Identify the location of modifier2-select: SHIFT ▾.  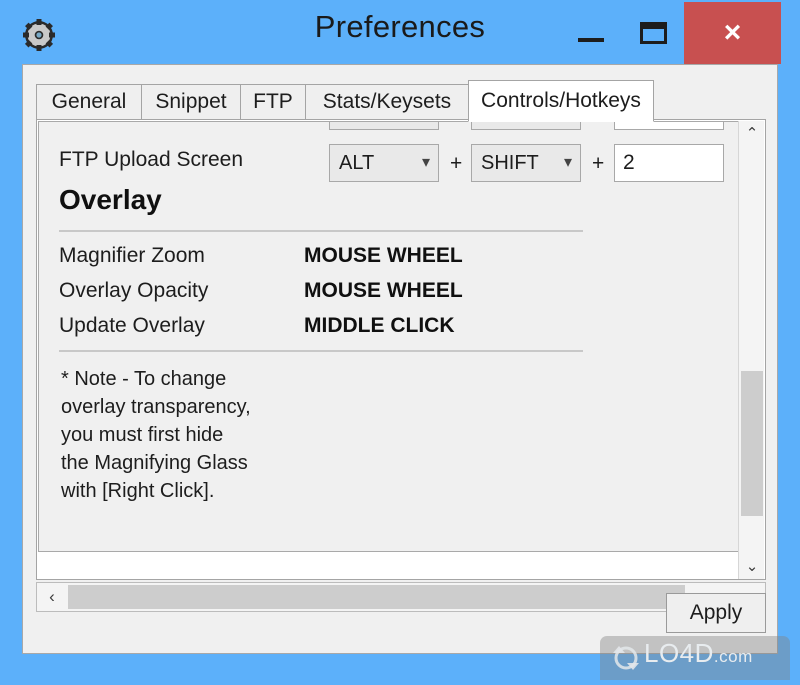
(526, 163).